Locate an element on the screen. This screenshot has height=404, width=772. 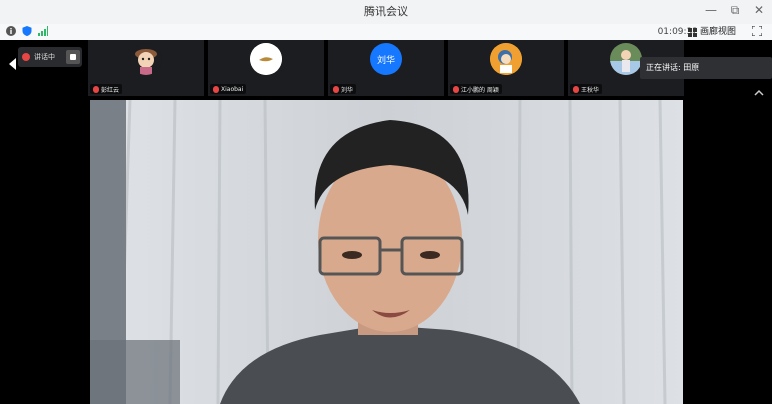
self-control-panel: 讲话中 is located at coordinates (50, 57).